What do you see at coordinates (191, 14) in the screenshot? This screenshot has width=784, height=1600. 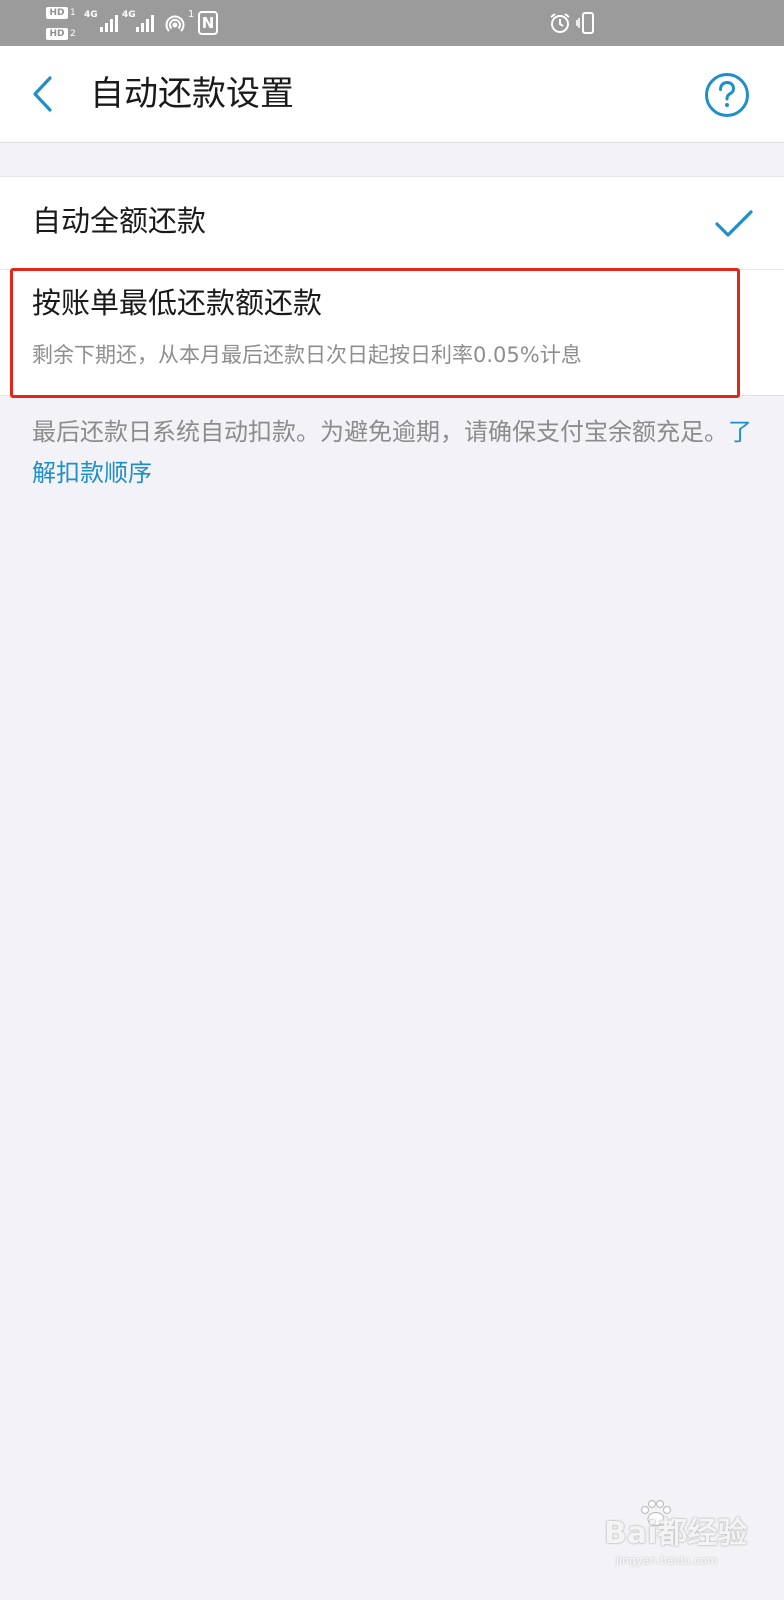 I see `hotspot-count: 1` at bounding box center [191, 14].